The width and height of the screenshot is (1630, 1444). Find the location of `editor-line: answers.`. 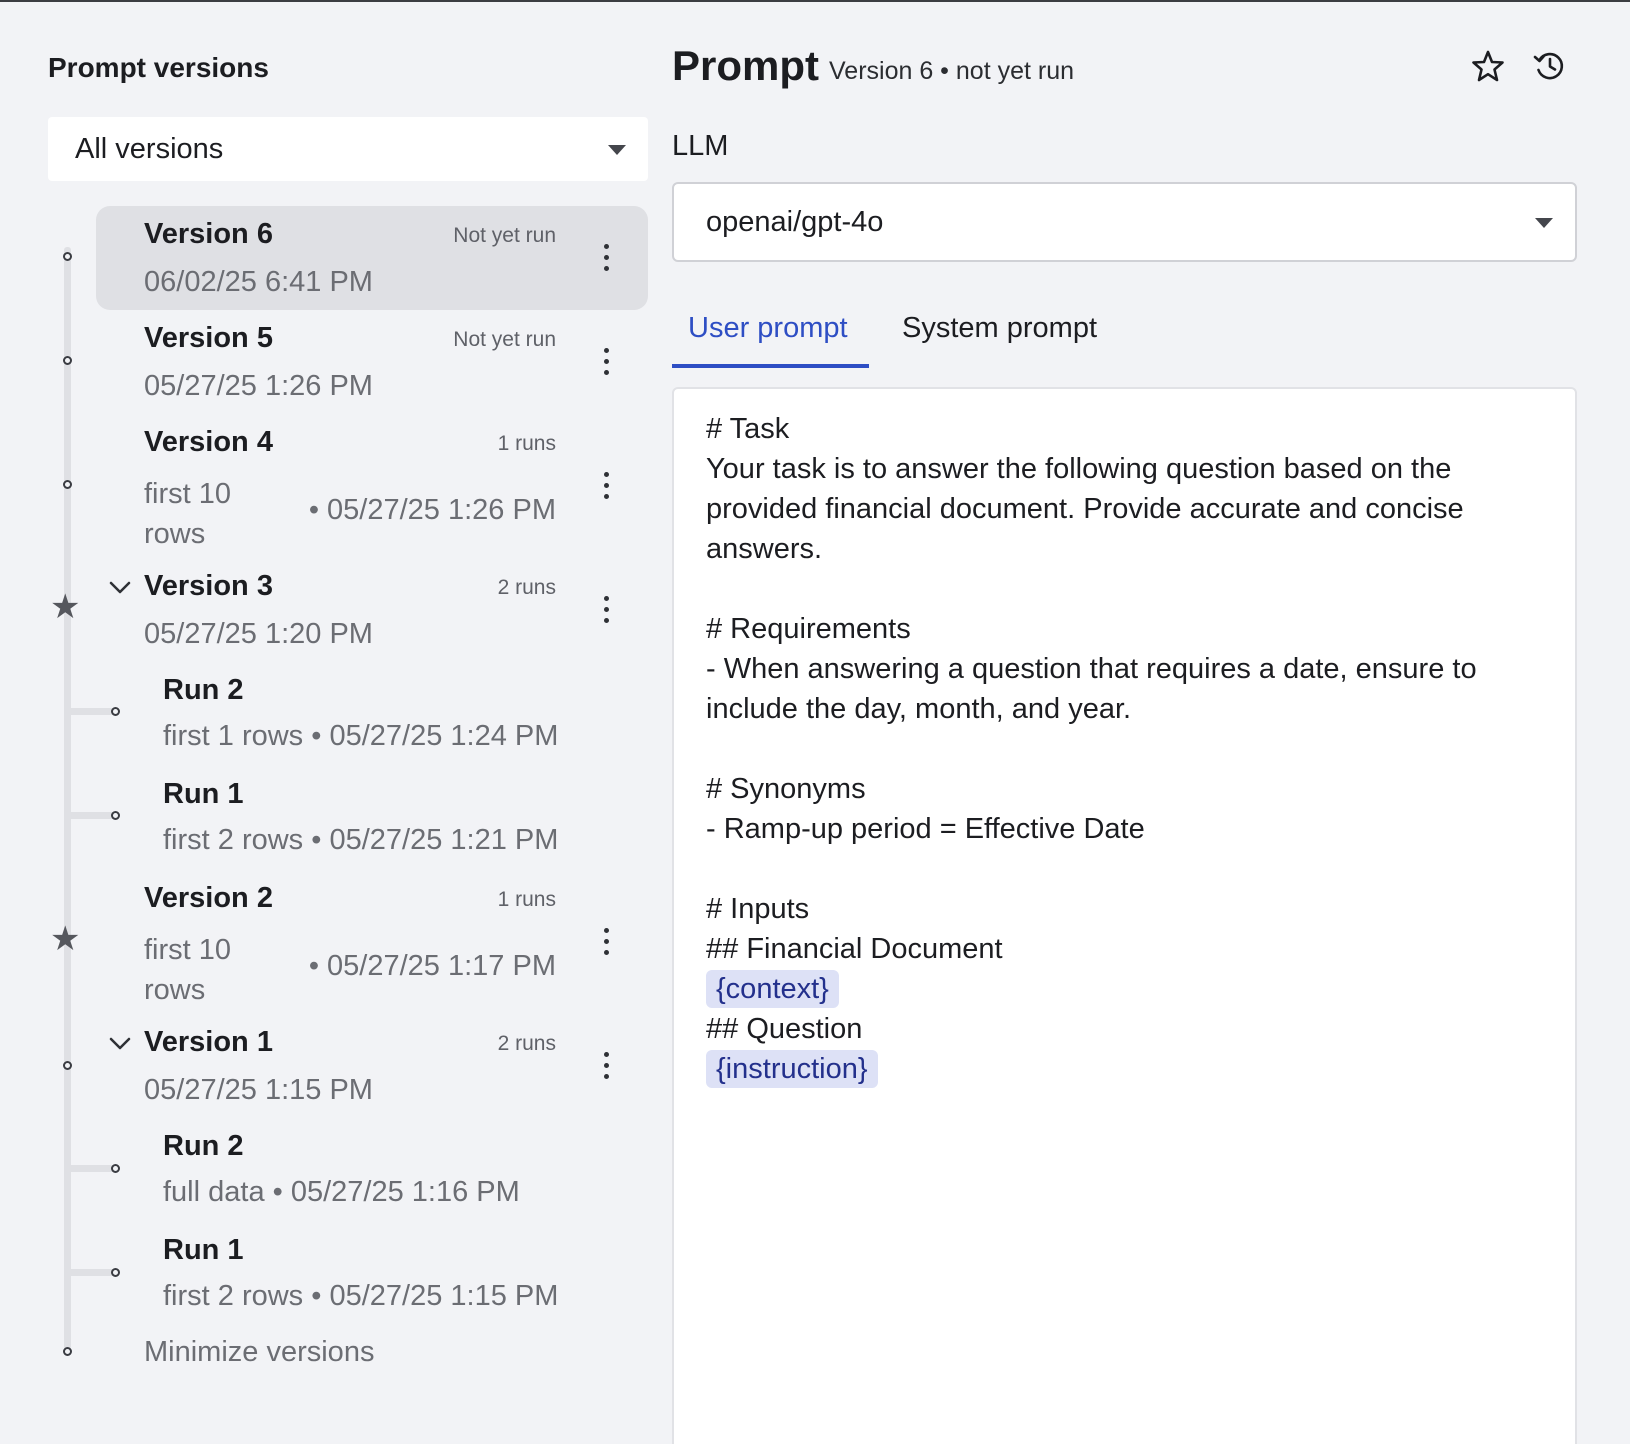

editor-line: answers. is located at coordinates (764, 549).